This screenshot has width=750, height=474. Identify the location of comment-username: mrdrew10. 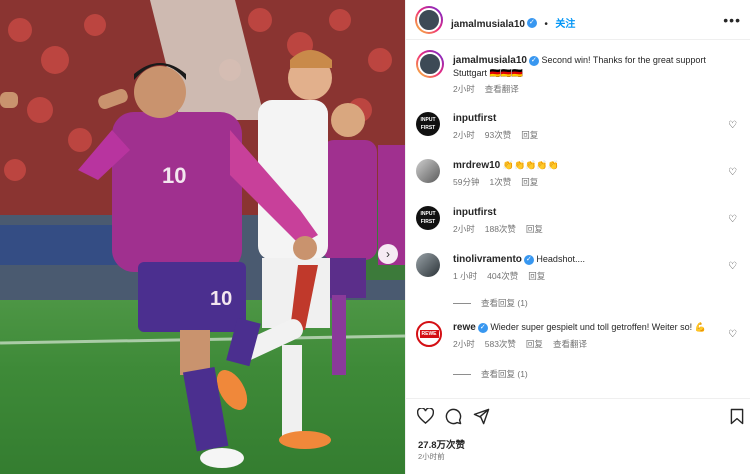
(476, 165).